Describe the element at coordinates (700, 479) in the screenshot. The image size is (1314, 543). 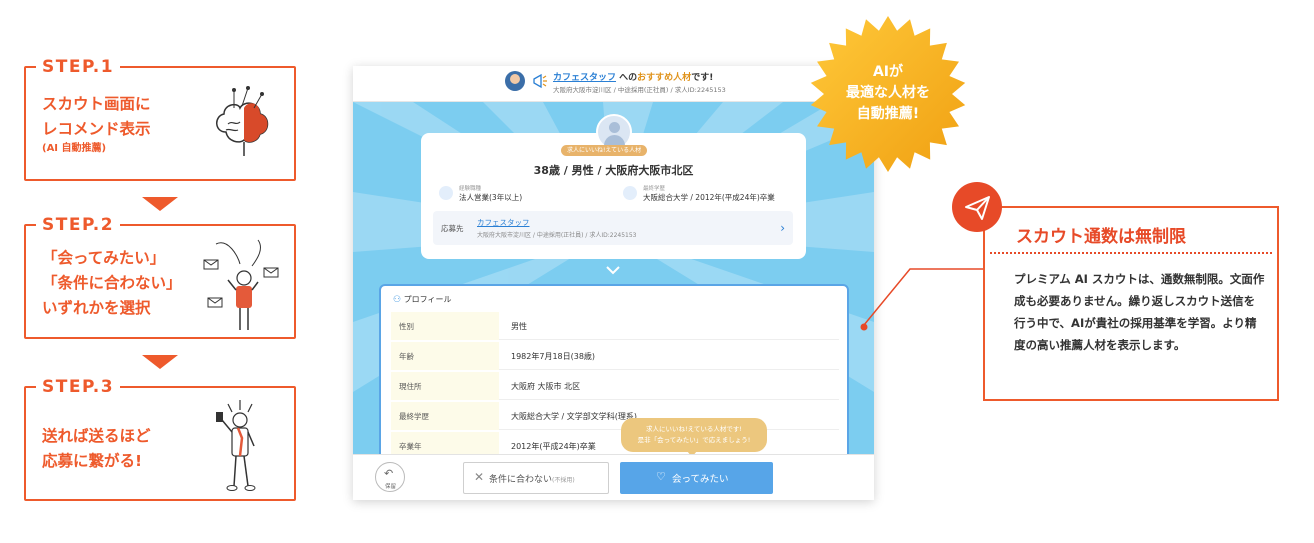
I see `want-to-meet-label: 会ってみたい` at that location.